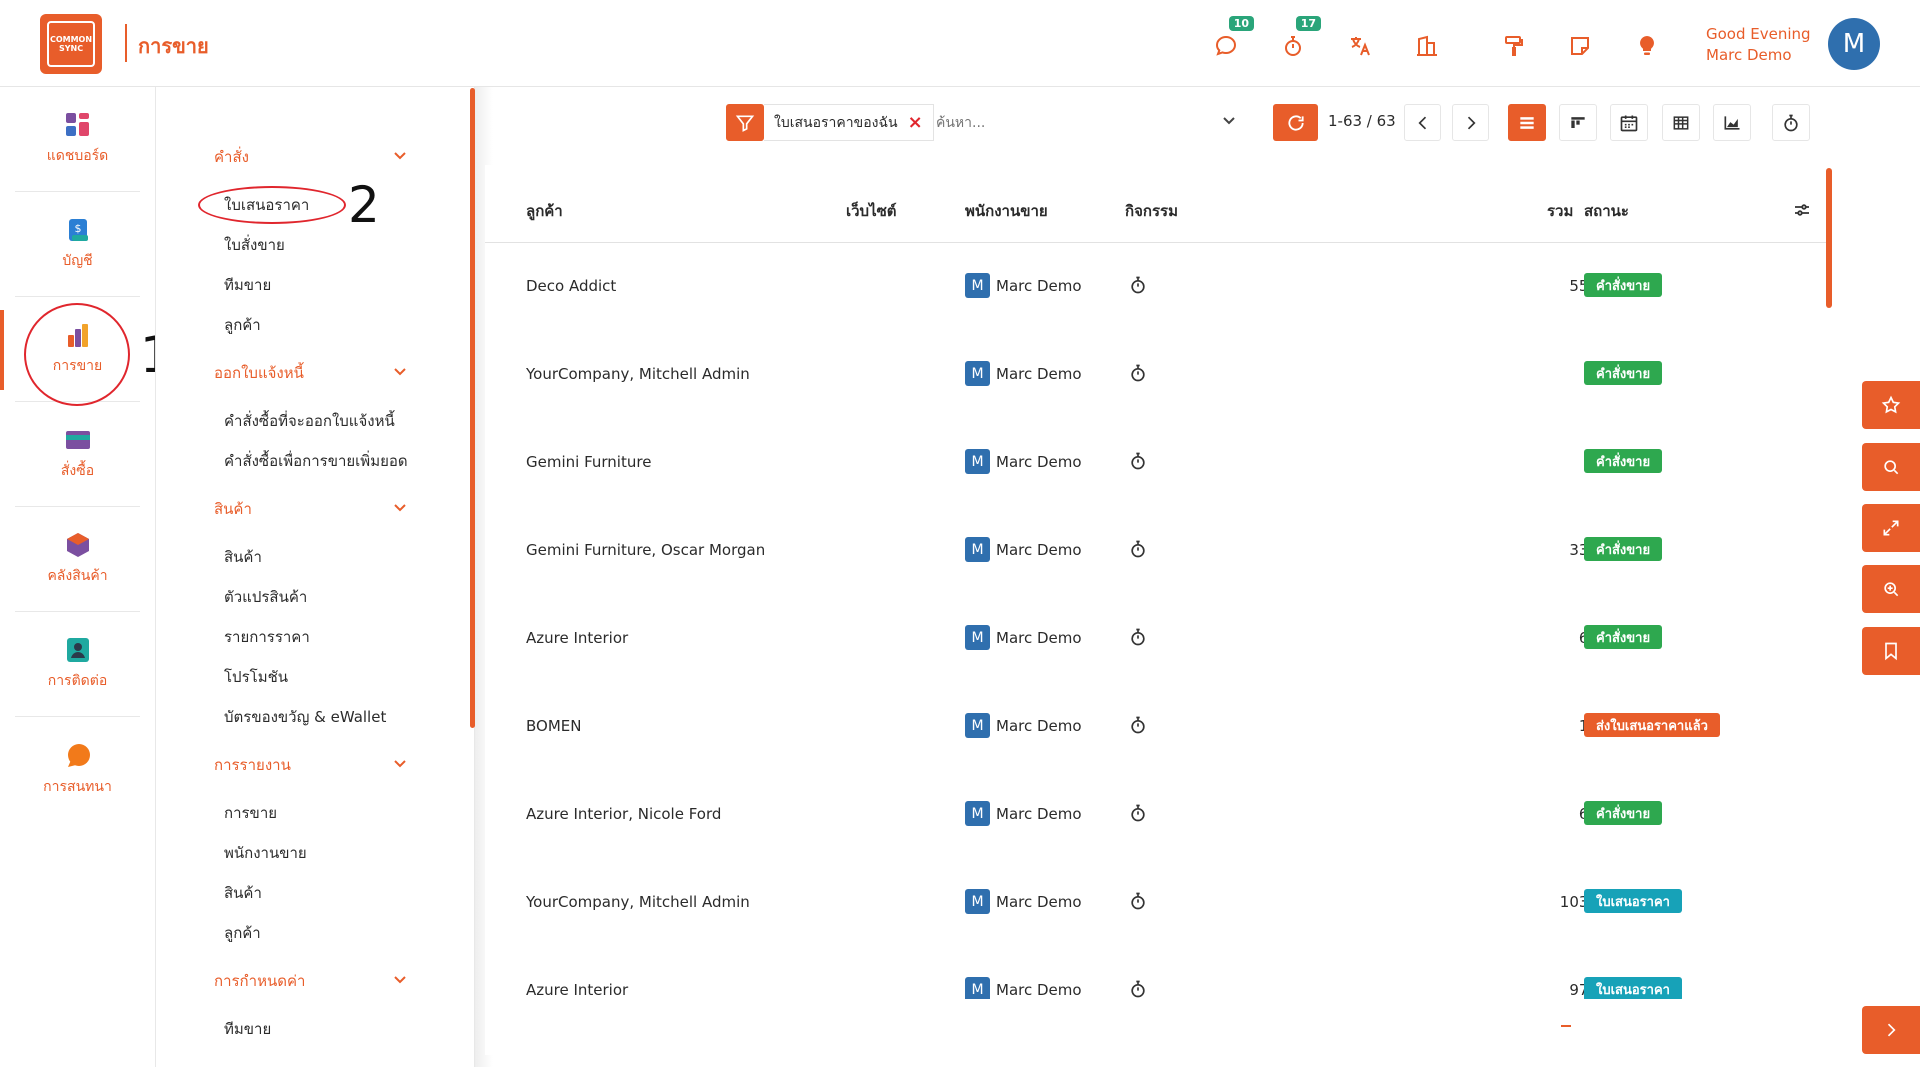 Image resolution: width=1920 pixels, height=1067 pixels. What do you see at coordinates (267, 637) in the screenshot?
I see `submenu-item-pricelists: รายการราคา` at bounding box center [267, 637].